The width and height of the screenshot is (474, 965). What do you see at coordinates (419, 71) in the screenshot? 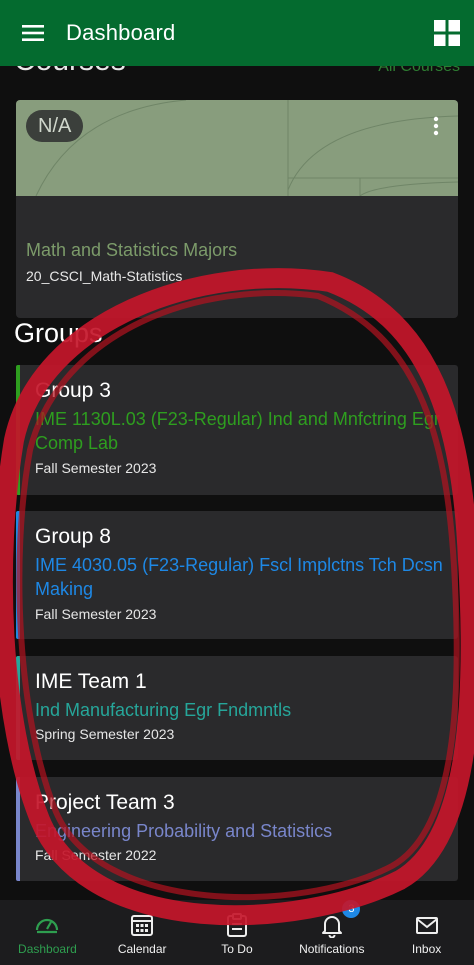
I see `all-courses-link: All Courses` at bounding box center [419, 71].